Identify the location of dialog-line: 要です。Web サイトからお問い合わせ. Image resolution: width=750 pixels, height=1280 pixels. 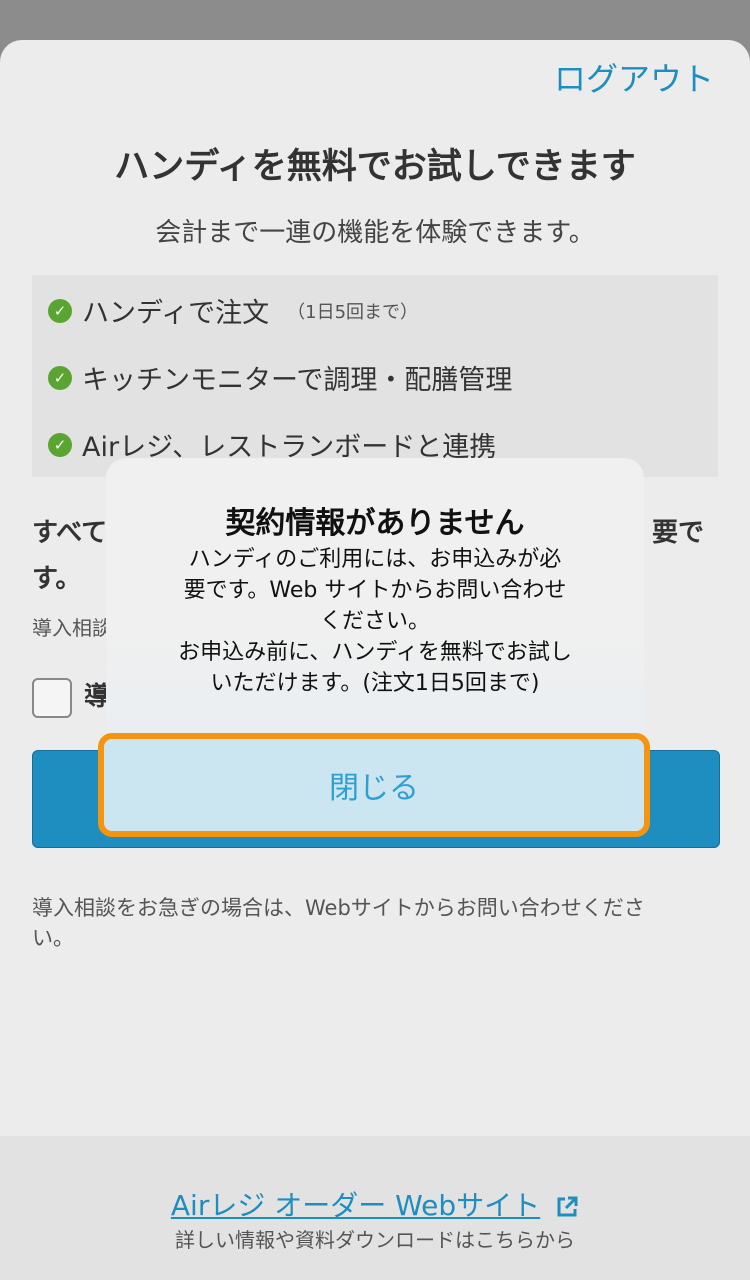
(375, 590).